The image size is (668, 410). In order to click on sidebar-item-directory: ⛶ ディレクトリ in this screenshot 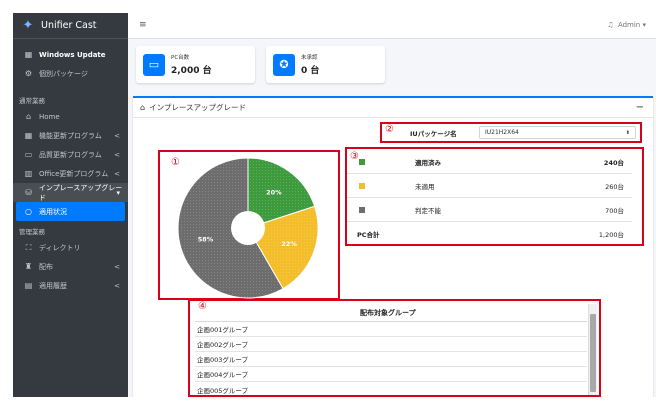, I will do `click(70, 247)`.